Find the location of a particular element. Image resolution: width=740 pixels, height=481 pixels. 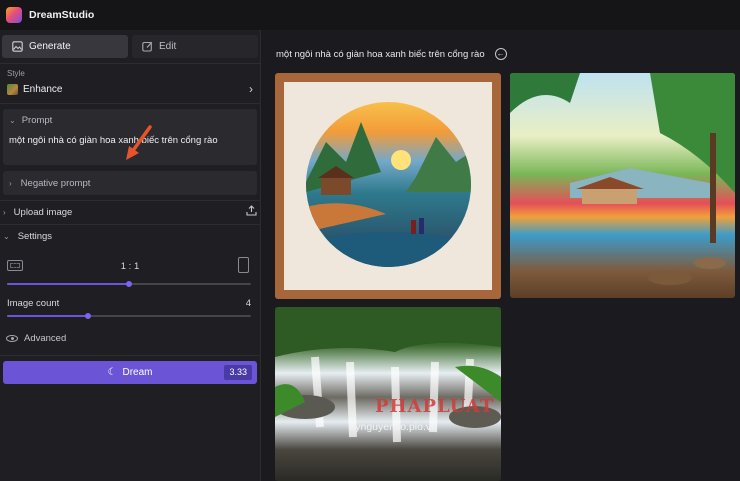

round-landscape-painting is located at coordinates (388, 184).